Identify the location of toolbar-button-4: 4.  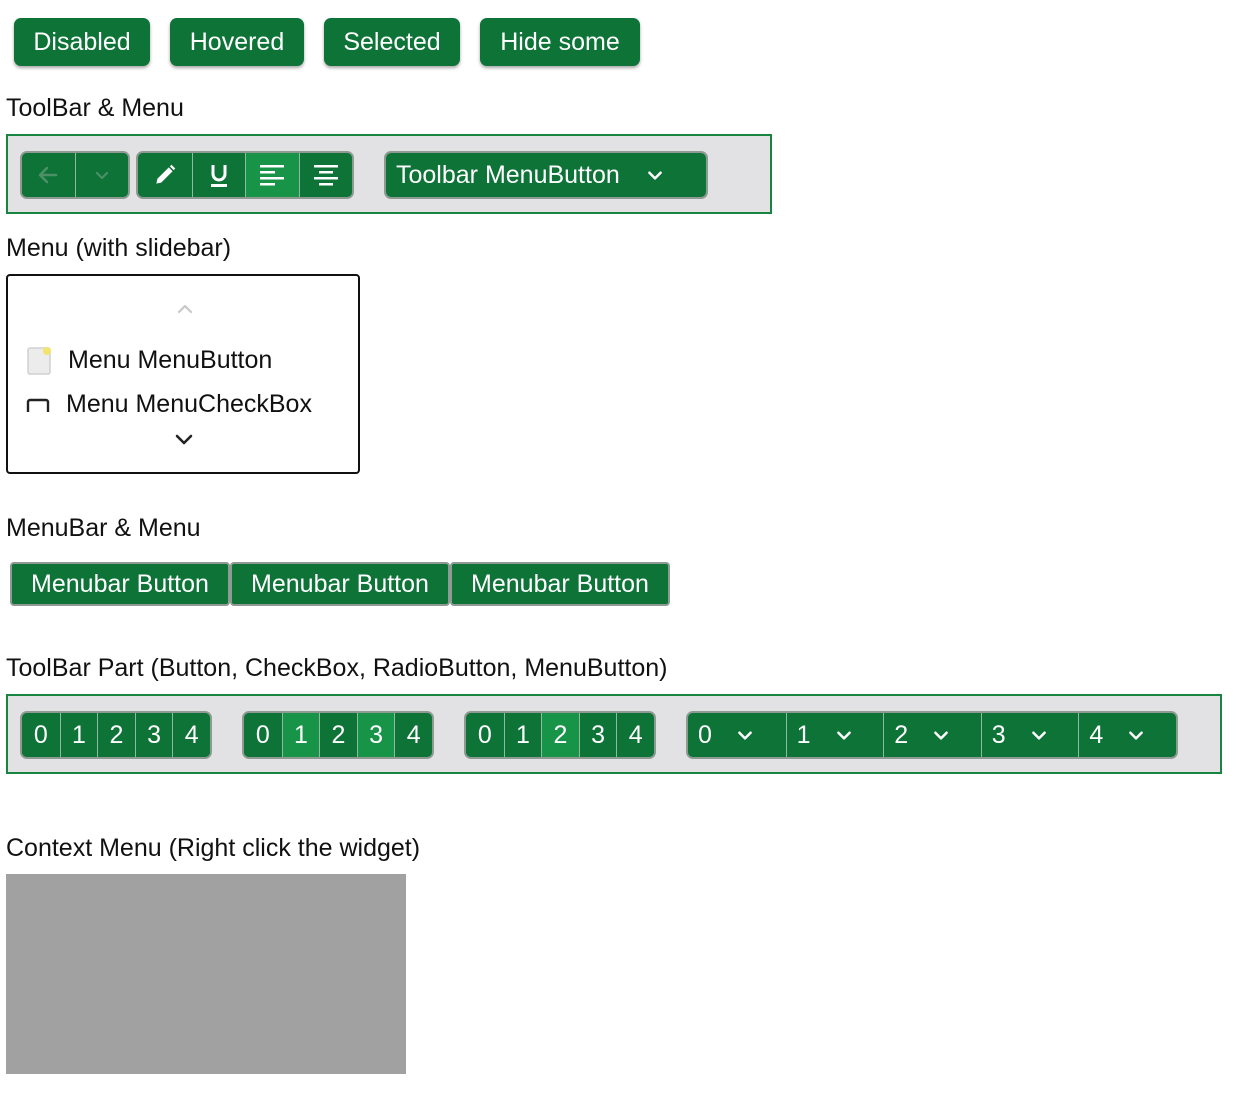
(191, 735).